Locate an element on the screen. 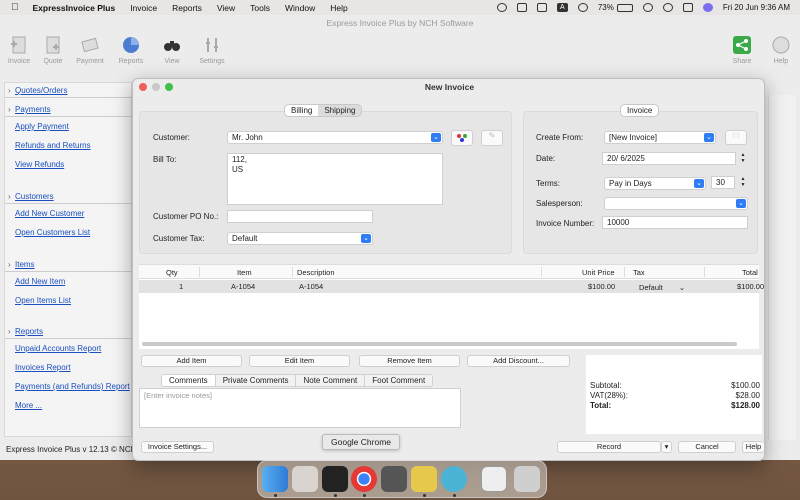 This screenshot has height=500, width=800. input-source-icon: A is located at coordinates (562, 7).